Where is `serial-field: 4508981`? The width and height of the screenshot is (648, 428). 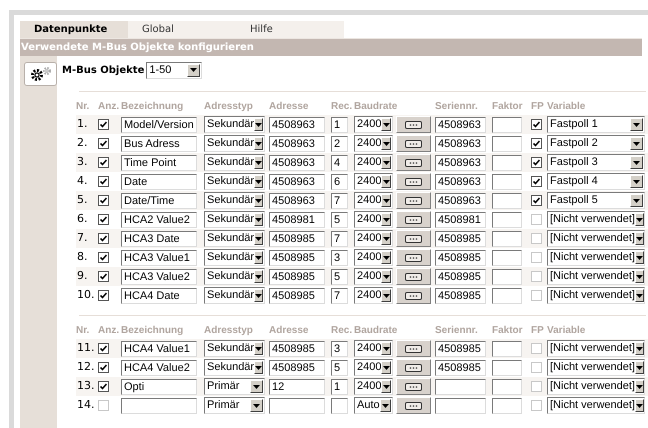 serial-field: 4508981 is located at coordinates (460, 220).